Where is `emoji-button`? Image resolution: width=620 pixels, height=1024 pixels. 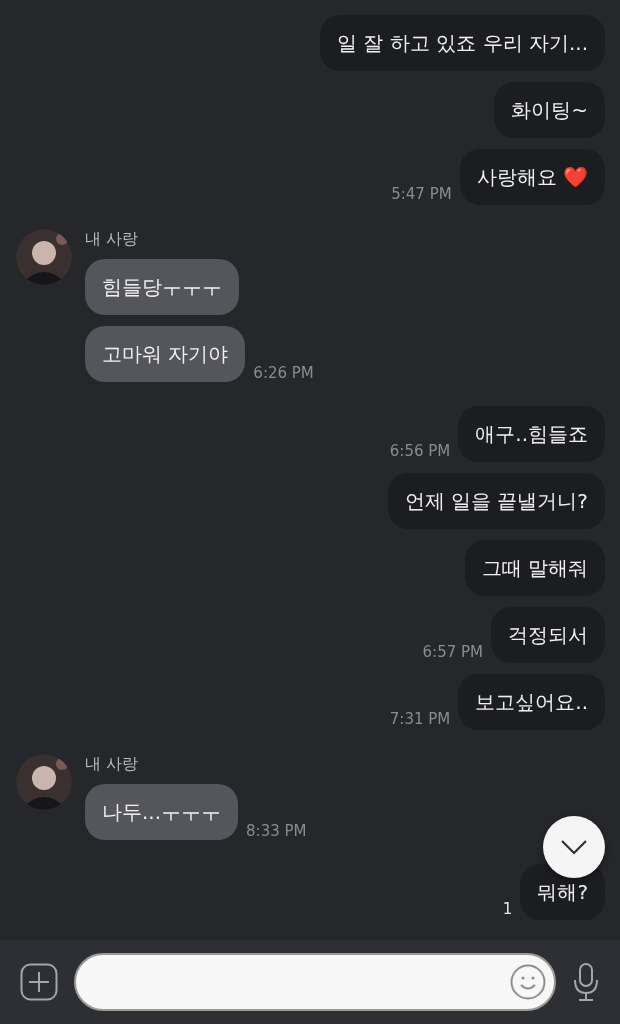 emoji-button is located at coordinates (528, 982).